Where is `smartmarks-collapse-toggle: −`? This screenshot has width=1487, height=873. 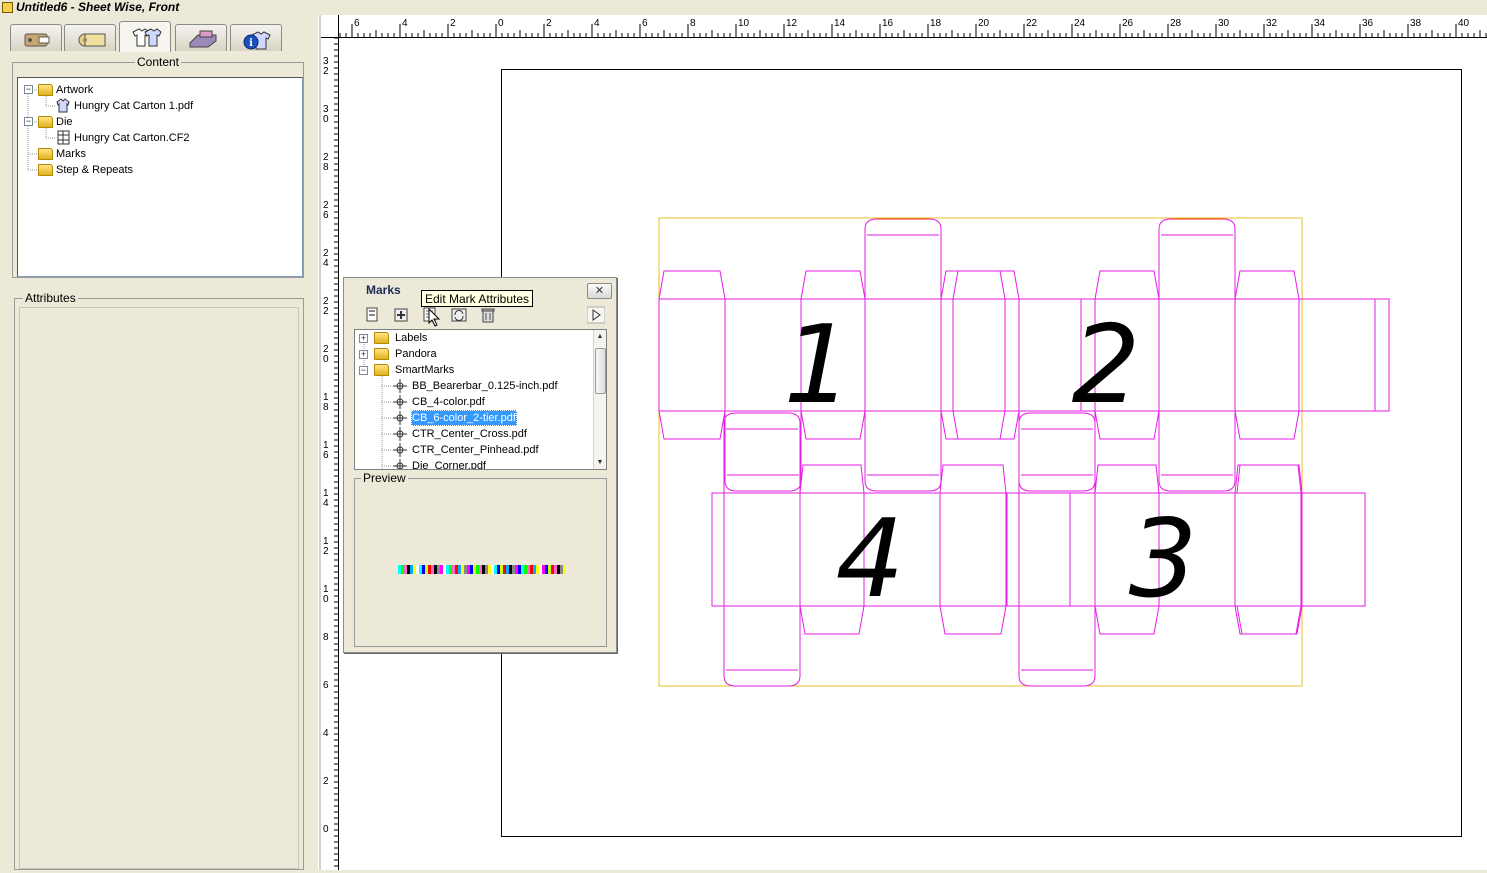 smartmarks-collapse-toggle: − is located at coordinates (363, 370).